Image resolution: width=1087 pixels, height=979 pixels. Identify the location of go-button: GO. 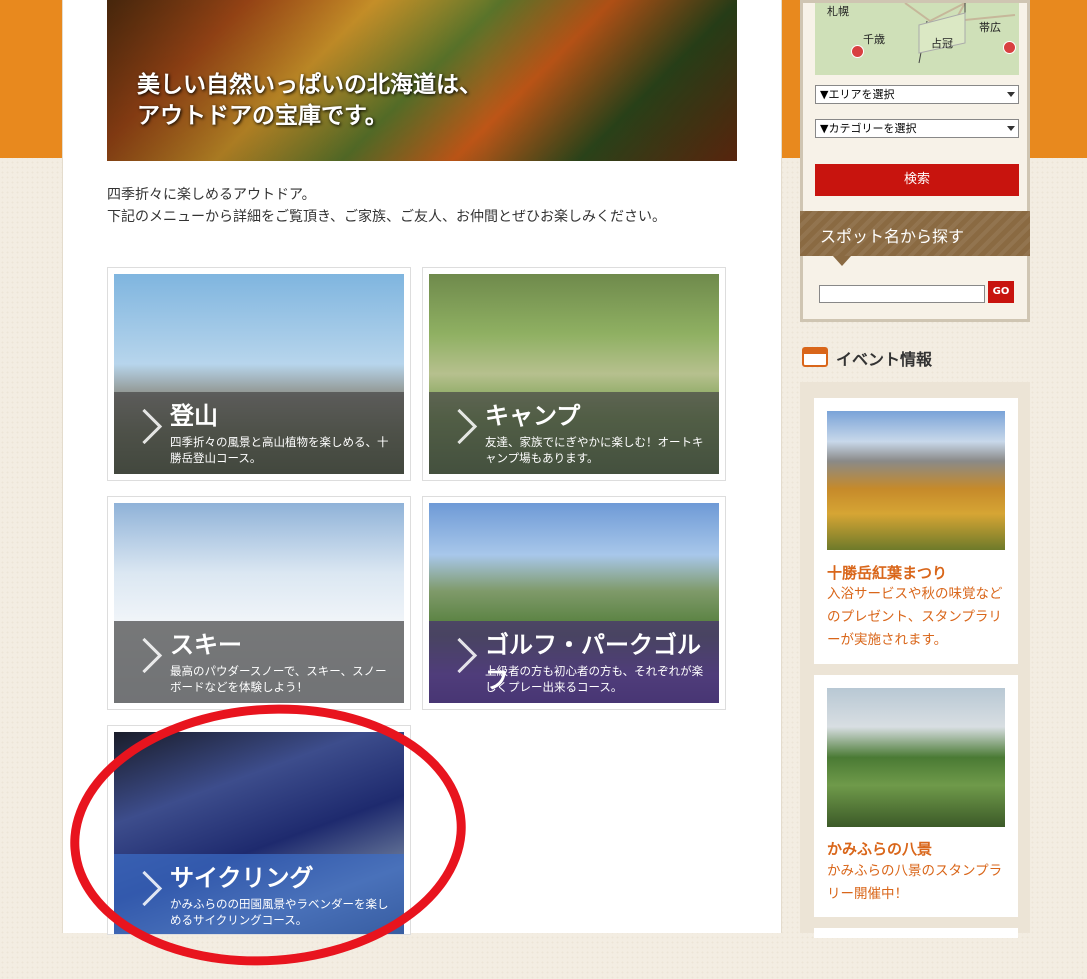
(1001, 292).